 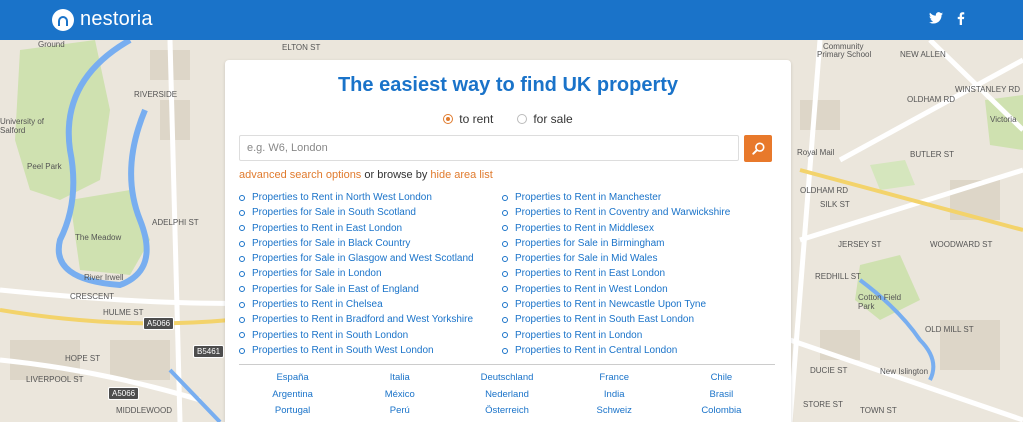 What do you see at coordinates (616, 319) in the screenshot?
I see `area-link: Properties to Rent in South East London` at bounding box center [616, 319].